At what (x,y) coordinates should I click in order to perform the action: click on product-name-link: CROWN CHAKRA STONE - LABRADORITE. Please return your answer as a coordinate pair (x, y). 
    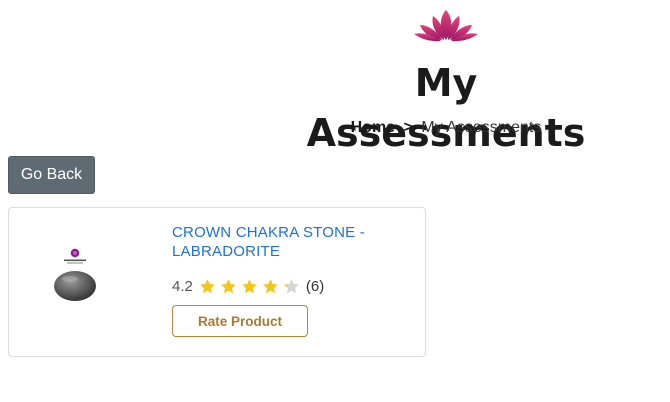
    Looking at the image, I should click on (287, 242).